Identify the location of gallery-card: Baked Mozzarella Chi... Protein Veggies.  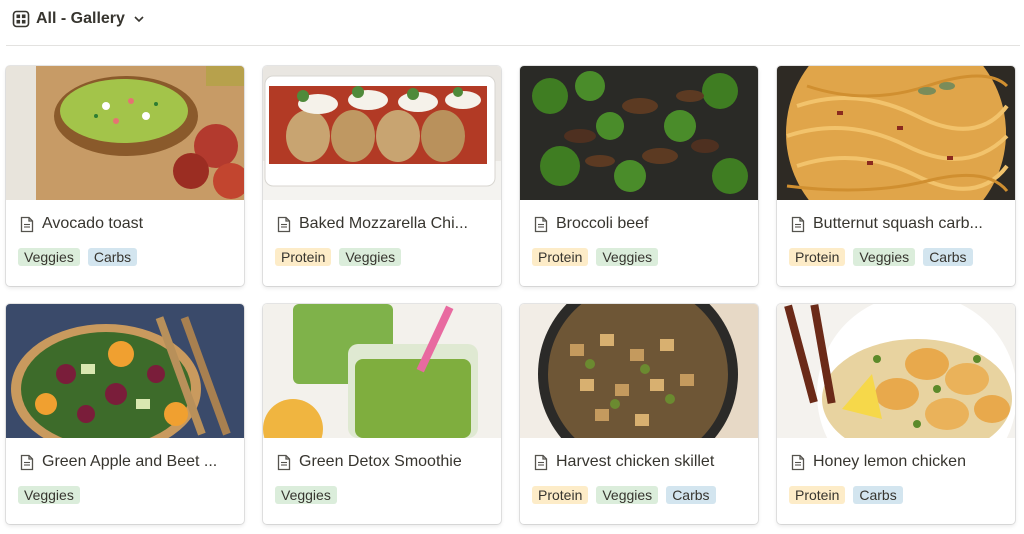
(382, 176).